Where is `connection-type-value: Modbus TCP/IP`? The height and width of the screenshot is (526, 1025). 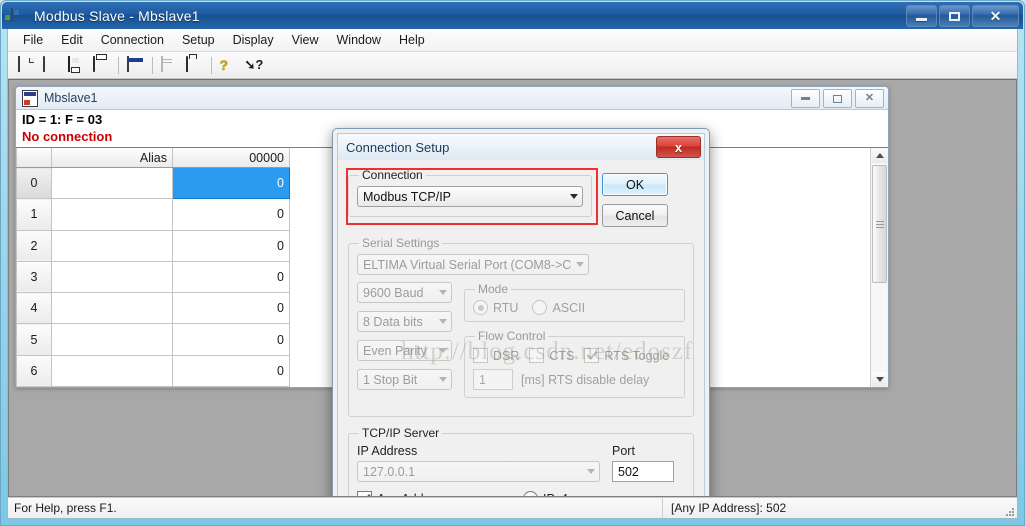
connection-type-value: Modbus TCP/IP is located at coordinates (407, 196).